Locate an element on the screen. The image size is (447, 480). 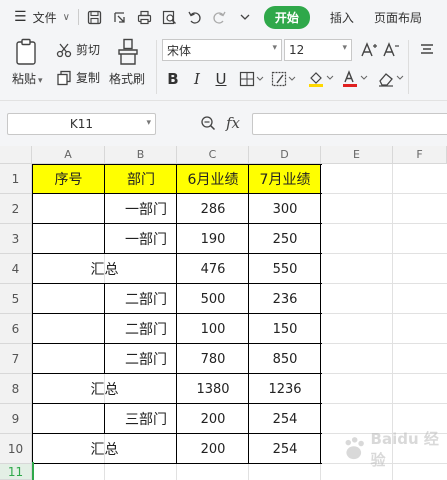
name-box: K11 ▾ is located at coordinates (81, 124).